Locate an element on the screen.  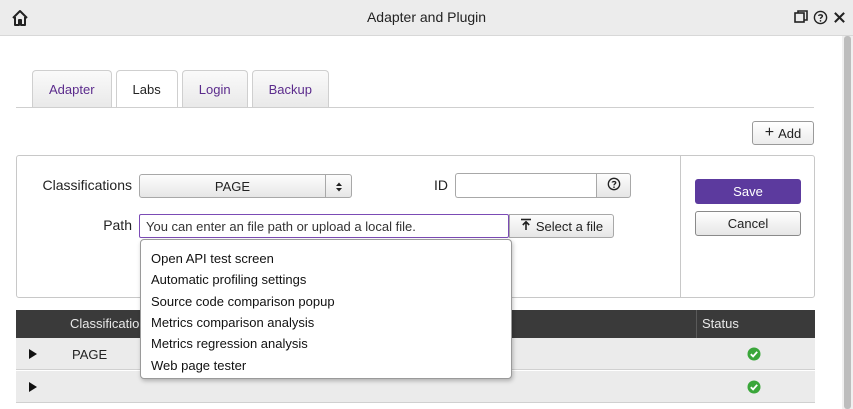
tab-login: Login is located at coordinates (214, 88).